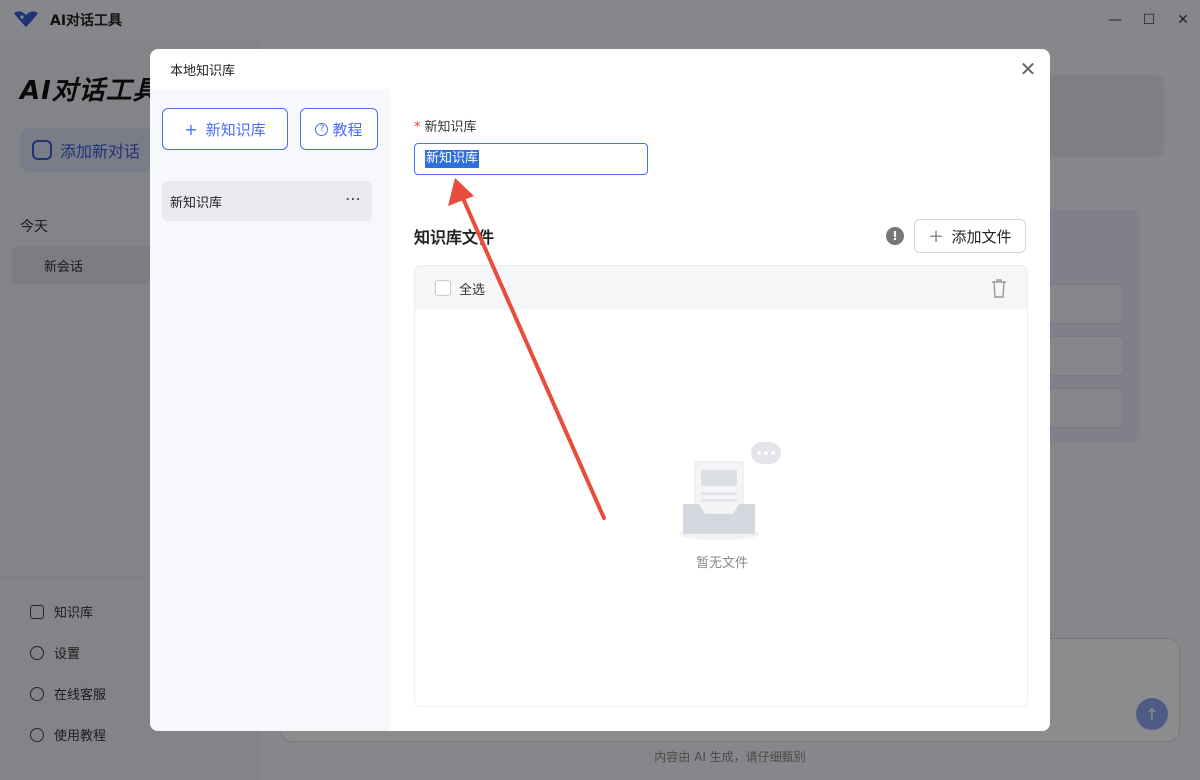 This screenshot has width=1200, height=780. What do you see at coordinates (472, 290) in the screenshot?
I see `select-all-label: 全选` at bounding box center [472, 290].